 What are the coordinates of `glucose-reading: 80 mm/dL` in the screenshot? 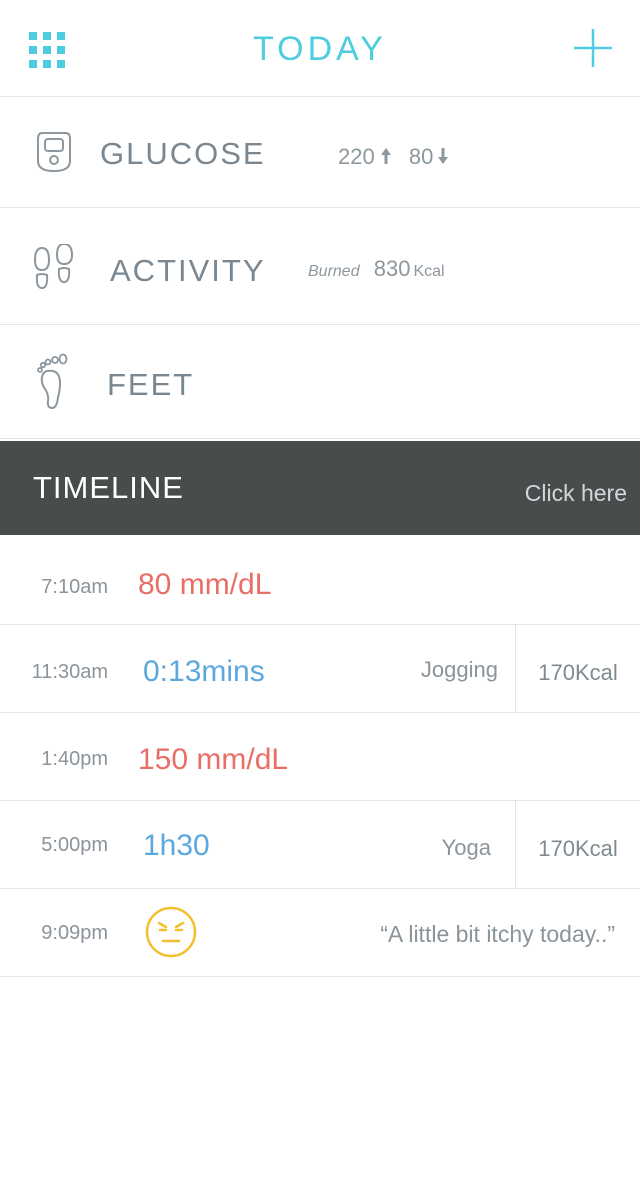 It's located at (205, 584).